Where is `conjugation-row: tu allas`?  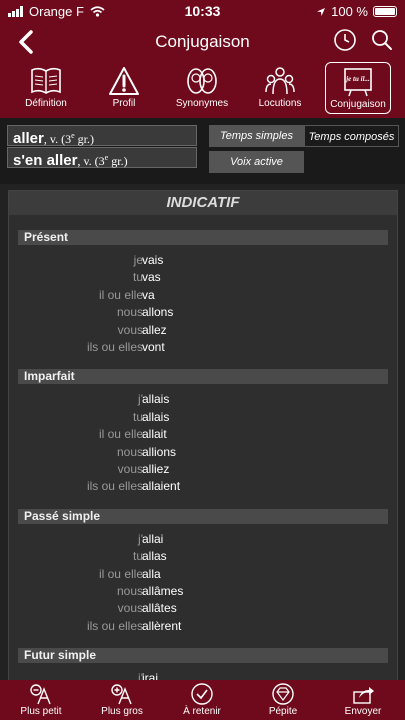
conjugation-row: tu allas is located at coordinates (203, 556).